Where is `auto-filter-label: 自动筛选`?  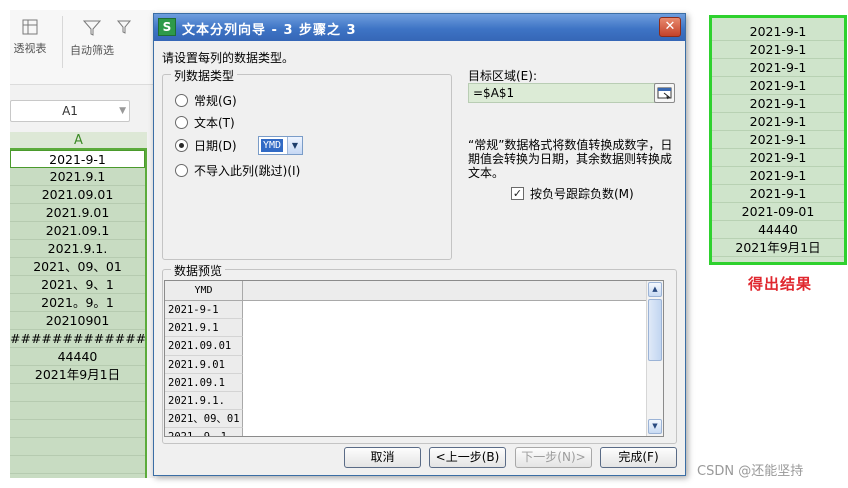
auto-filter-label: 自动筛选 is located at coordinates (92, 50).